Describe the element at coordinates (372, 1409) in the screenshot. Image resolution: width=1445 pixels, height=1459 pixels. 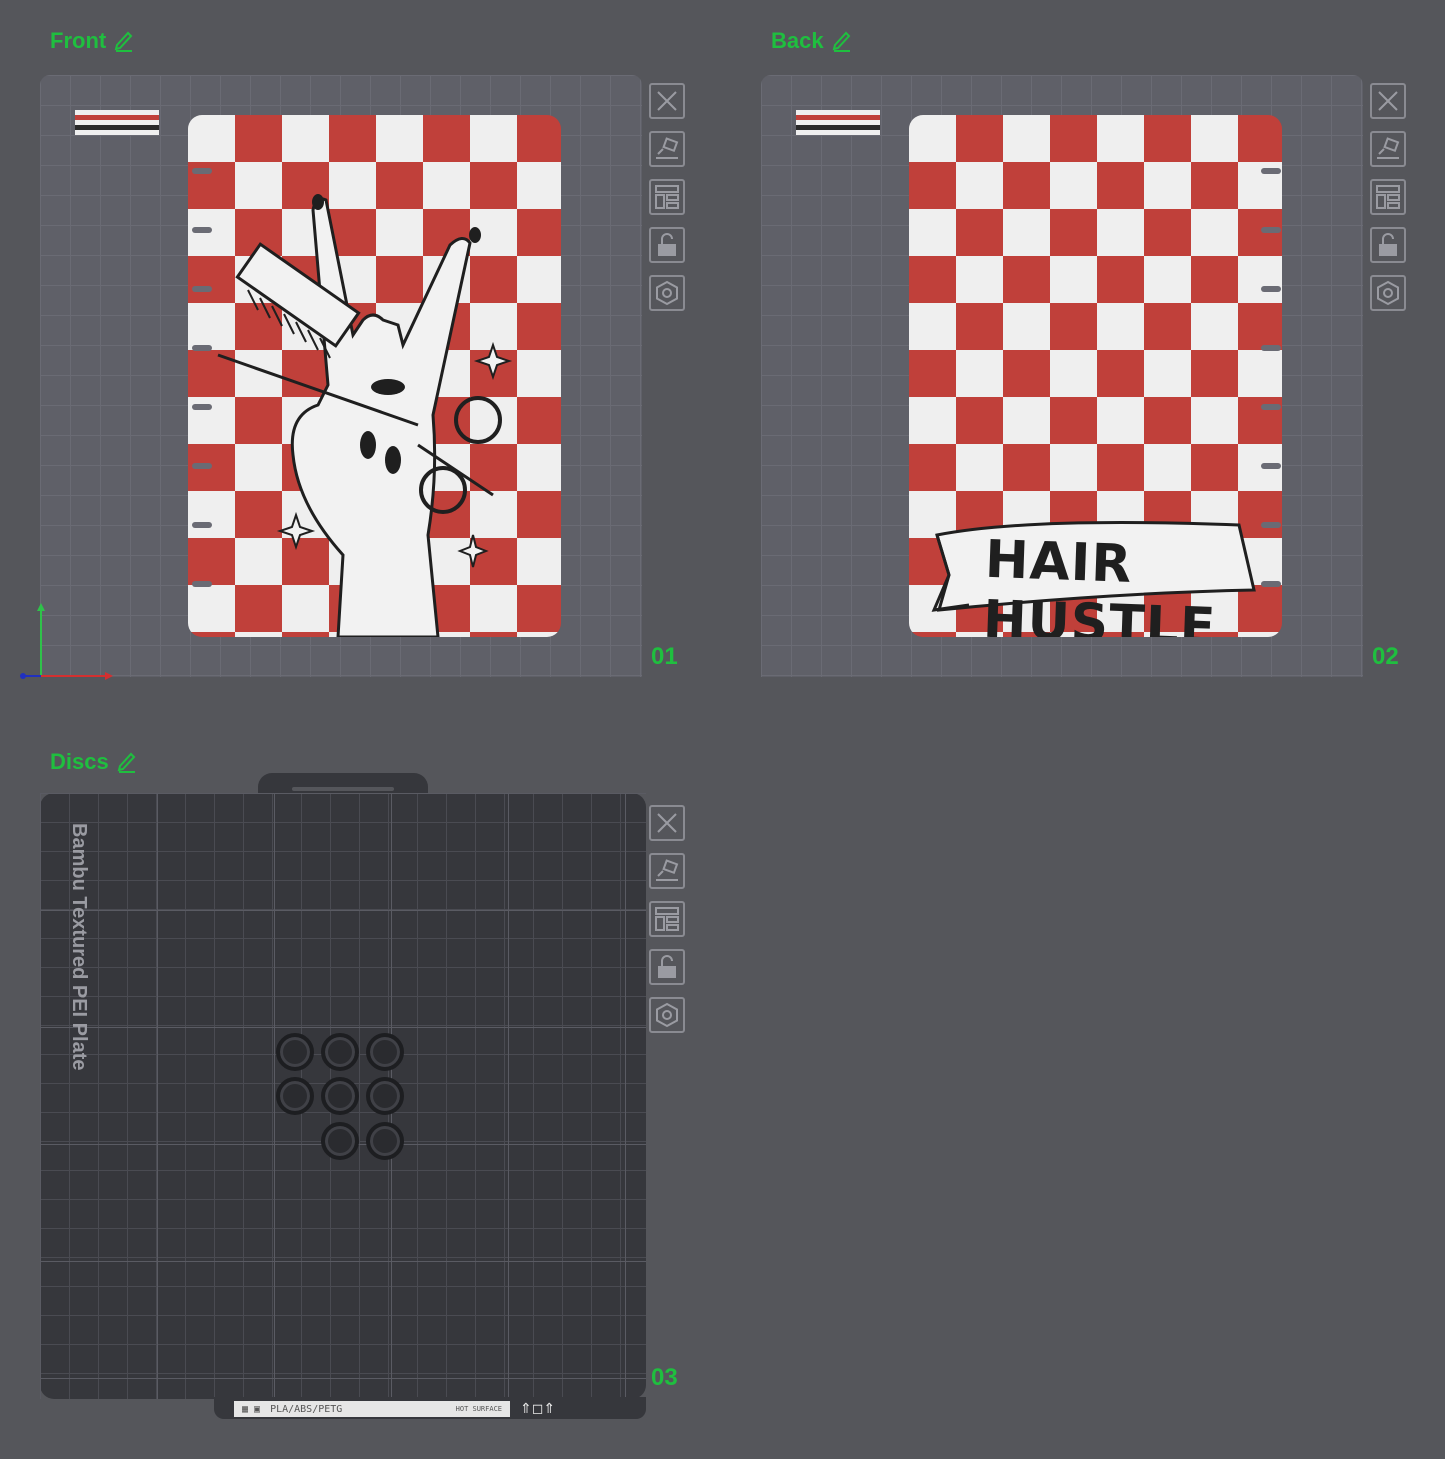
I see `plate-footer-label: ▦ ▣ PLA/ABS/PETG HOT SURFACE` at that location.